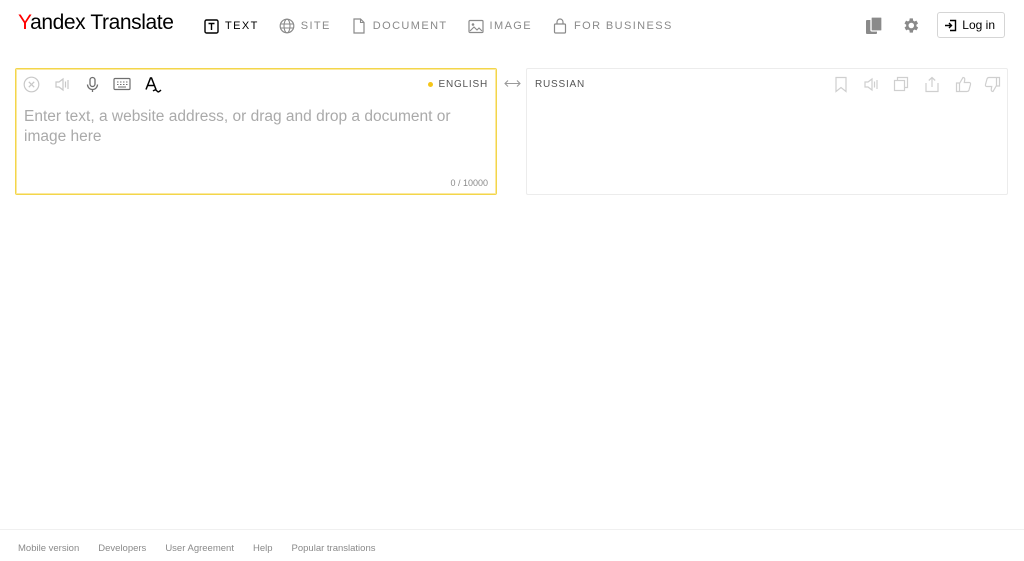  What do you see at coordinates (874, 25) in the screenshot?
I see `collections-icon` at bounding box center [874, 25].